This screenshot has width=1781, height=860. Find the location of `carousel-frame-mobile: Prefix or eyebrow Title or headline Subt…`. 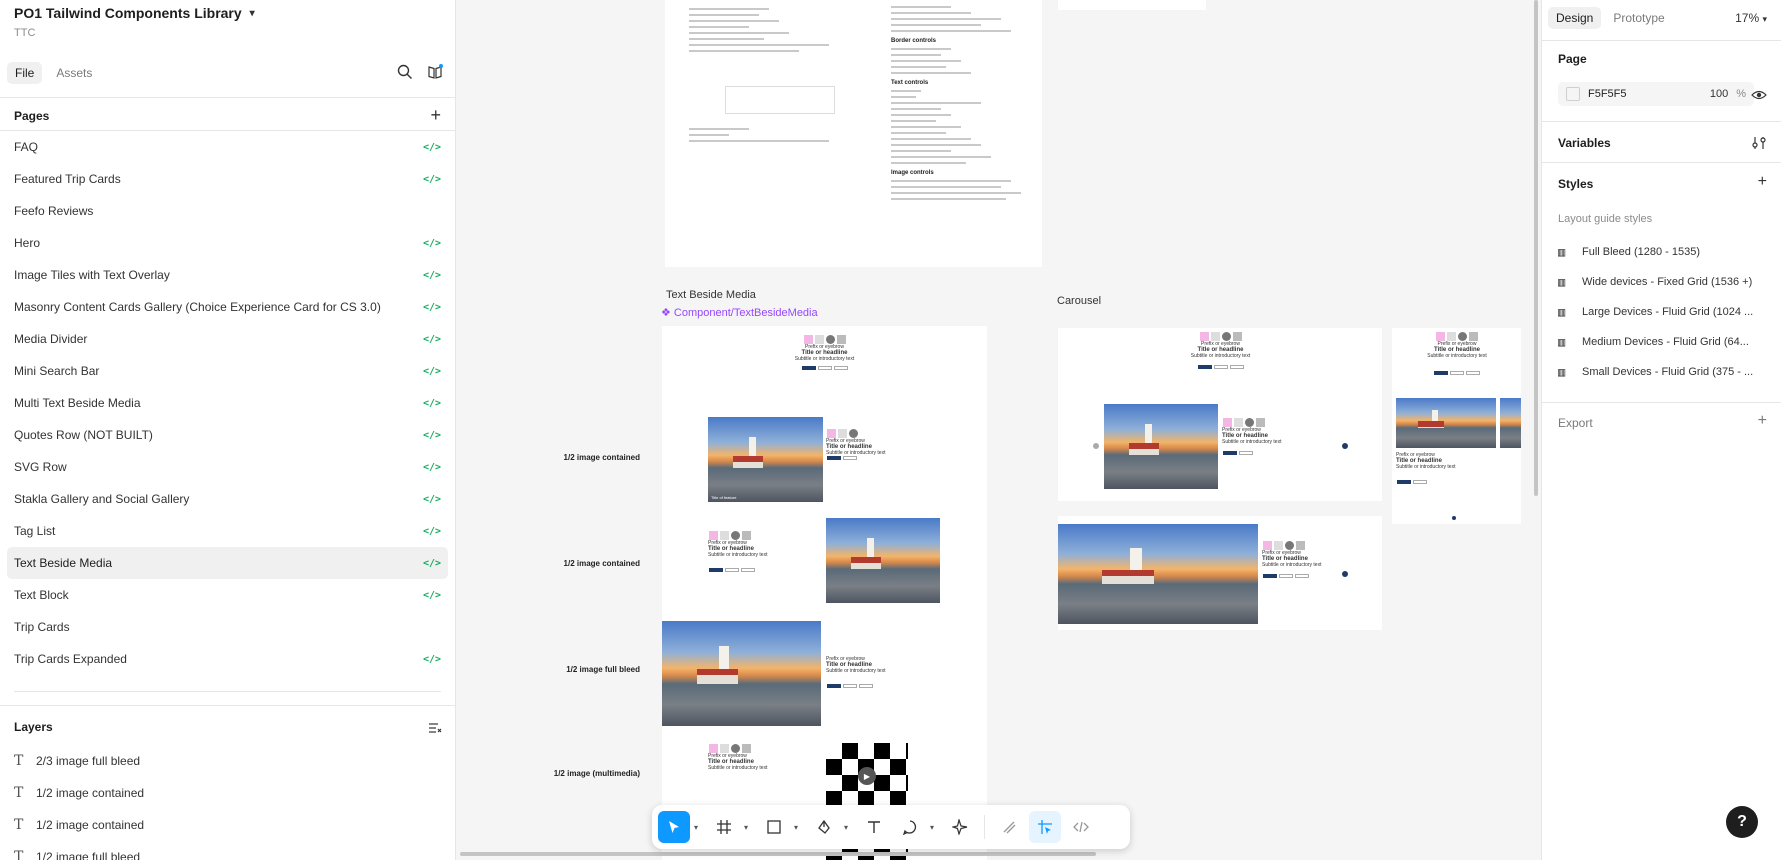

carousel-frame-mobile: Prefix or eyebrow Title or headline Subt… is located at coordinates (1456, 426).